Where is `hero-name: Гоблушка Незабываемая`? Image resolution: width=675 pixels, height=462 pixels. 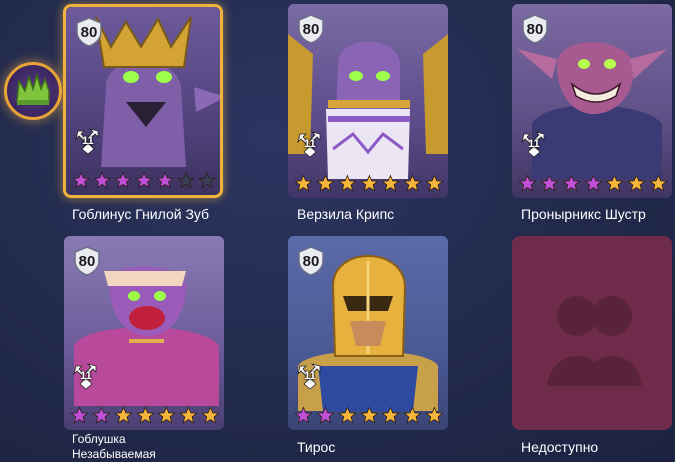 hero-name: Гоблушка Незабываемая is located at coordinates (114, 447).